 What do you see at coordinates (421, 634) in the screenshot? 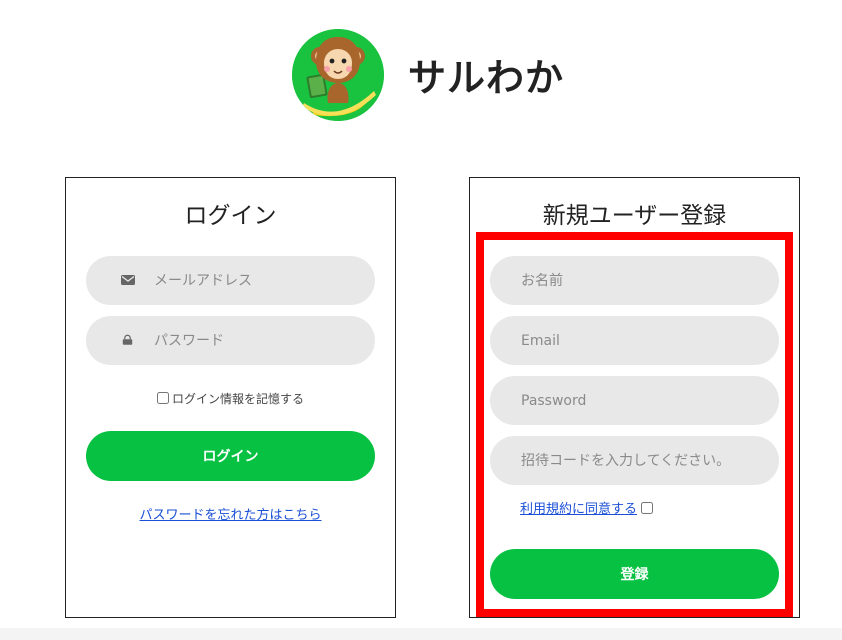
I see `footer-strip` at bounding box center [421, 634].